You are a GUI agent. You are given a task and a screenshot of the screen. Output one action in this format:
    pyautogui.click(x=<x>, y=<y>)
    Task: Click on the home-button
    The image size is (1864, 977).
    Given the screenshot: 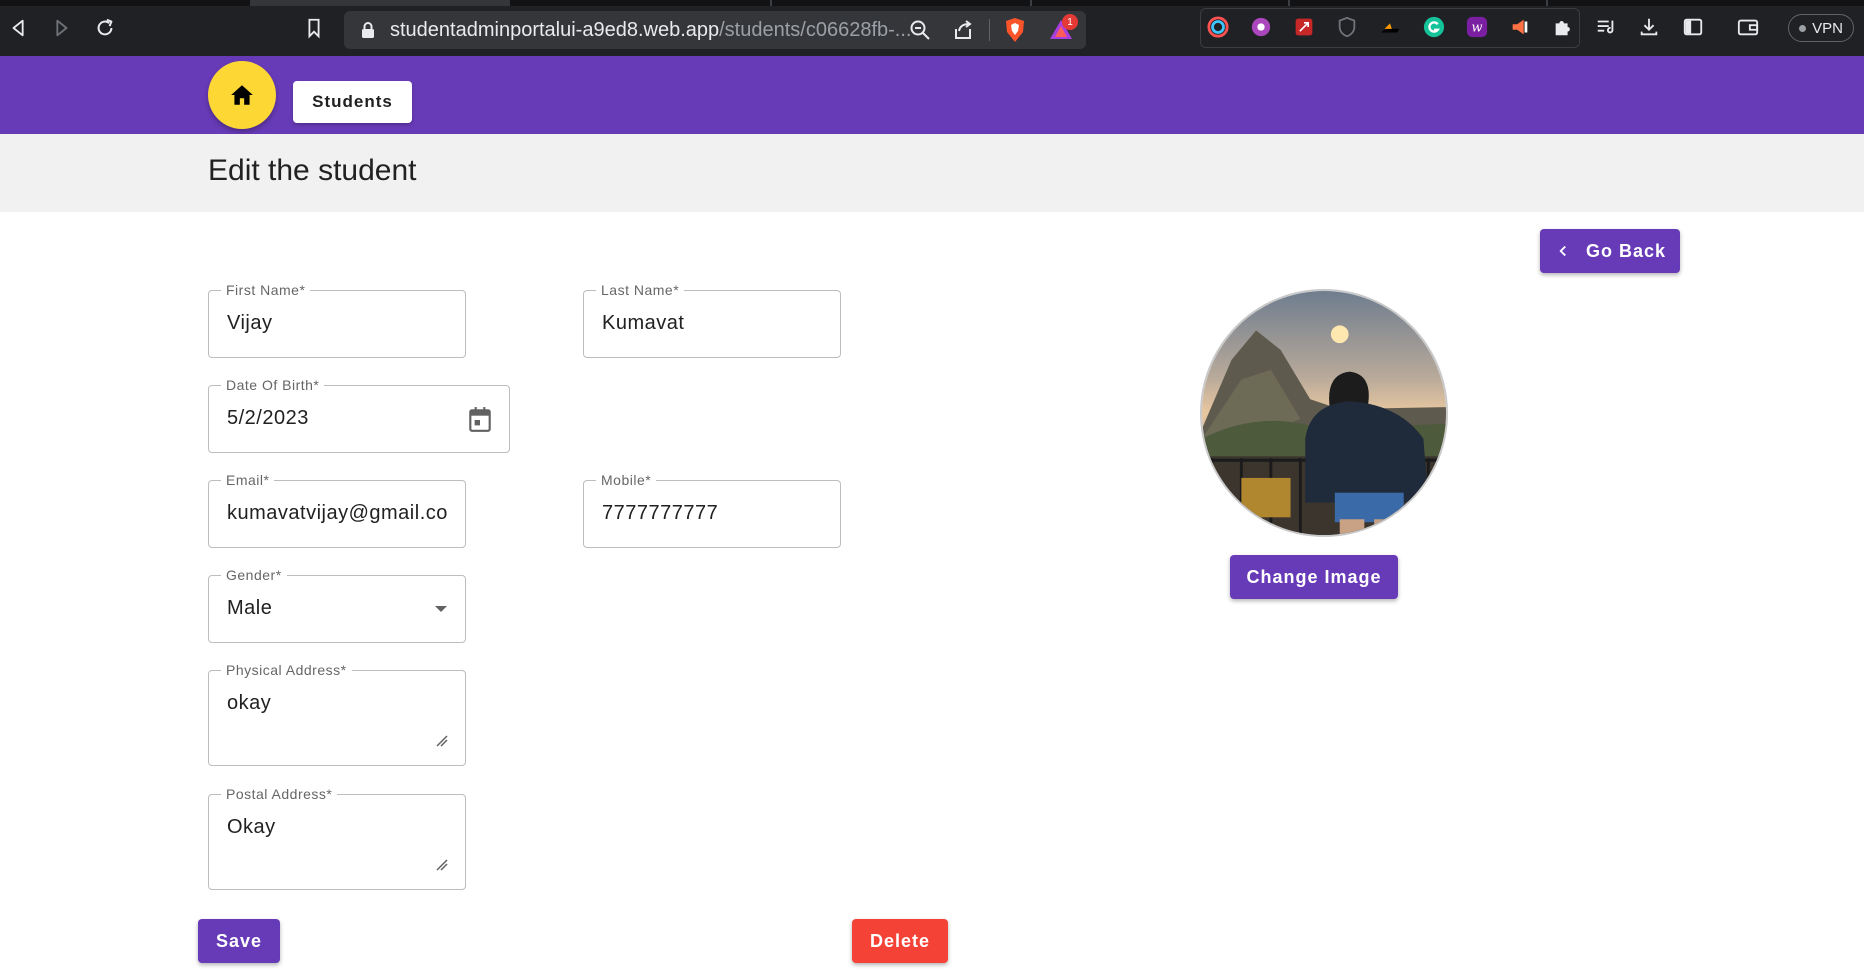 What is the action you would take?
    pyautogui.click(x=242, y=95)
    